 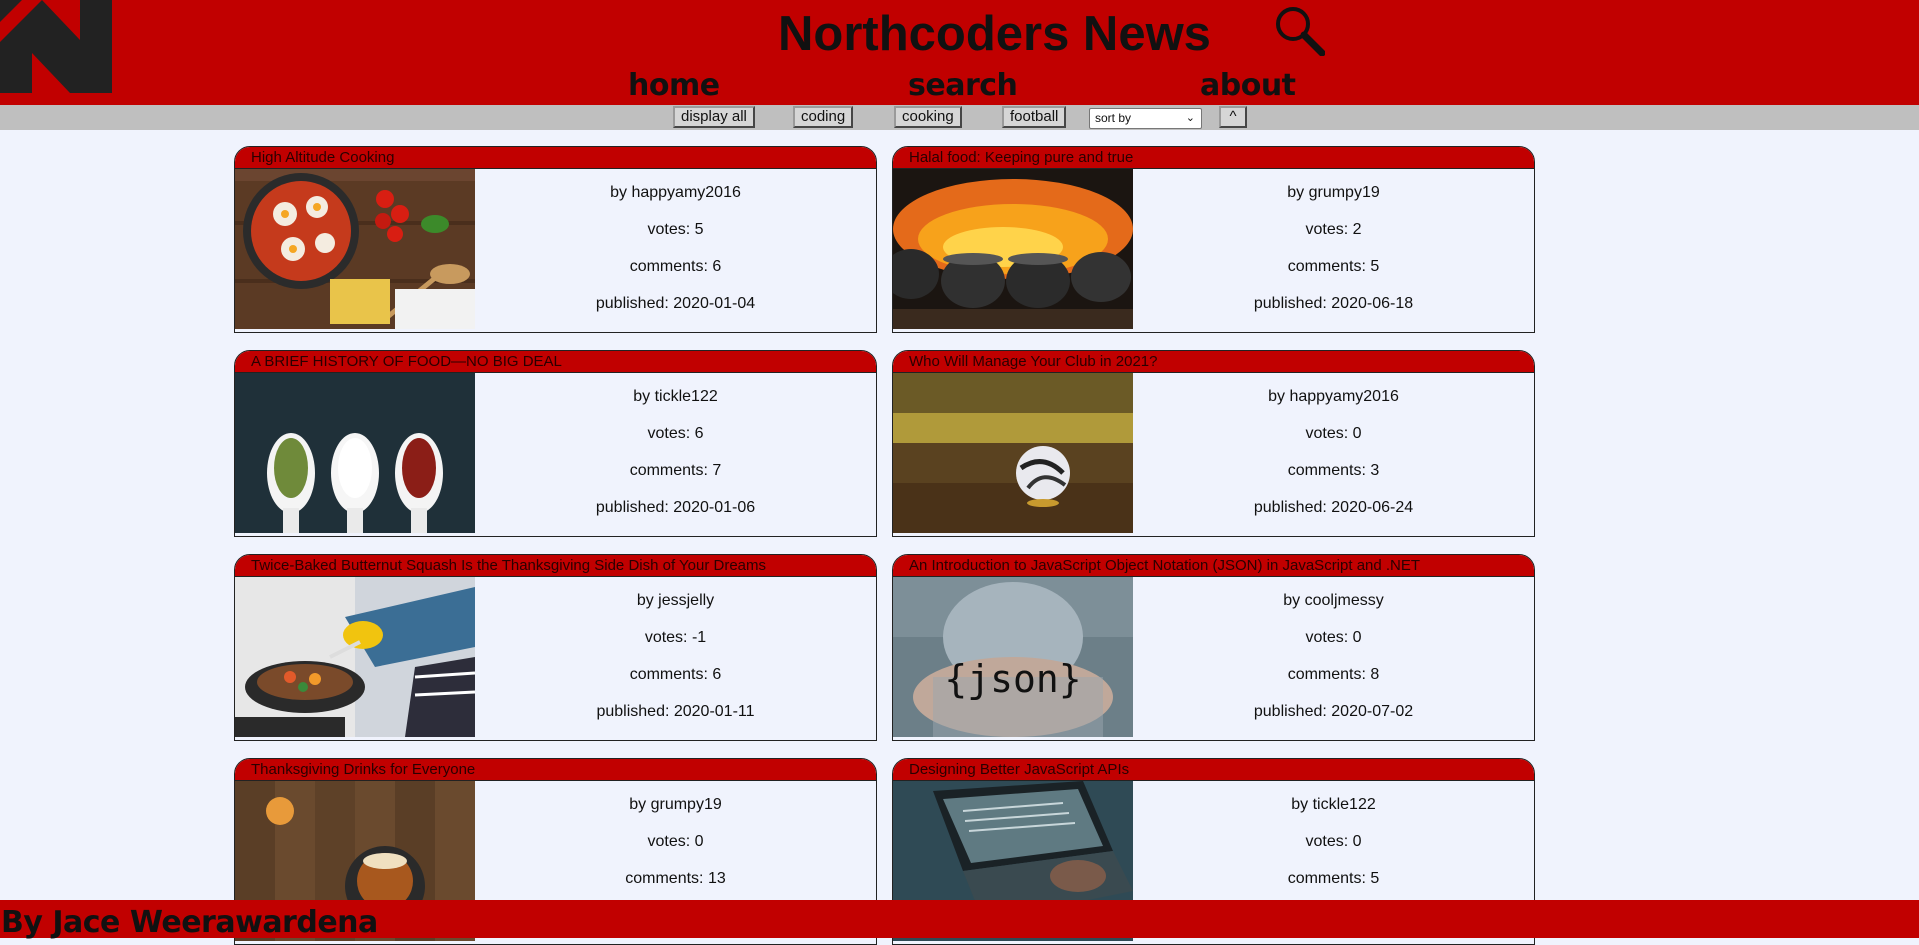 I want to click on article-author: by cooljmessy, so click(x=1333, y=600).